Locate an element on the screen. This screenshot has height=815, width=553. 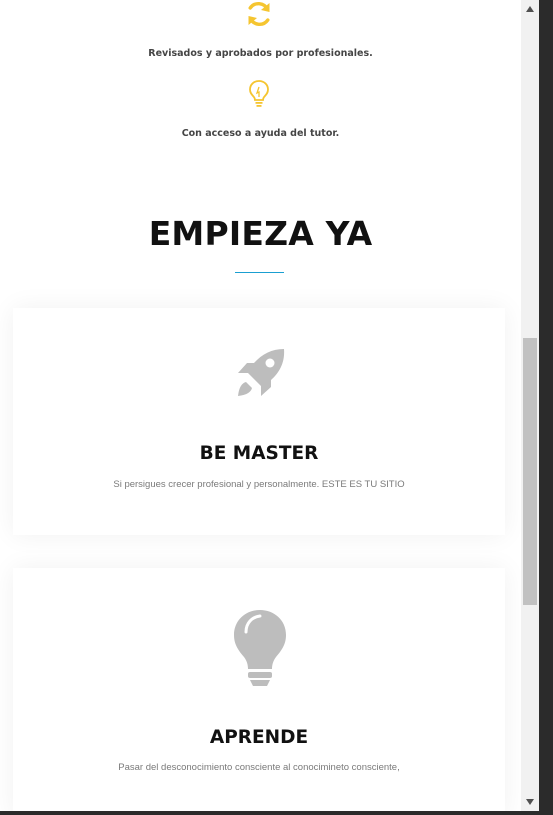
card-title: BE MASTER is located at coordinates (259, 453).